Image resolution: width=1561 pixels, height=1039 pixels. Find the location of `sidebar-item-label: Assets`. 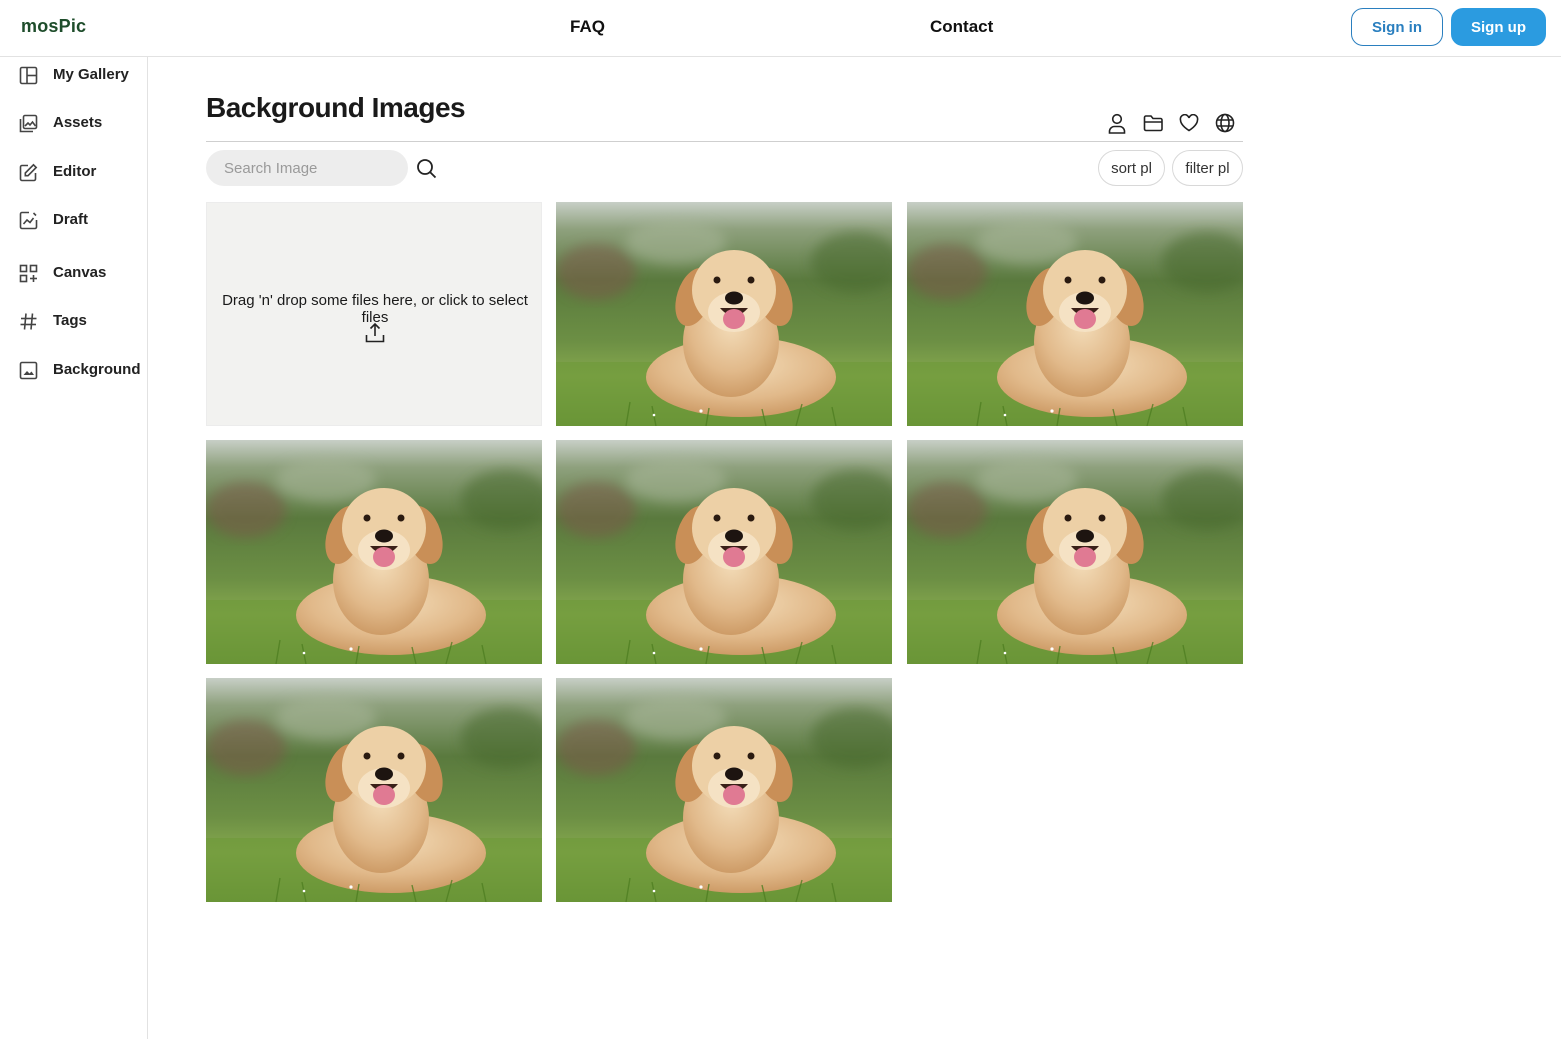

sidebar-item-label: Assets is located at coordinates (78, 122).